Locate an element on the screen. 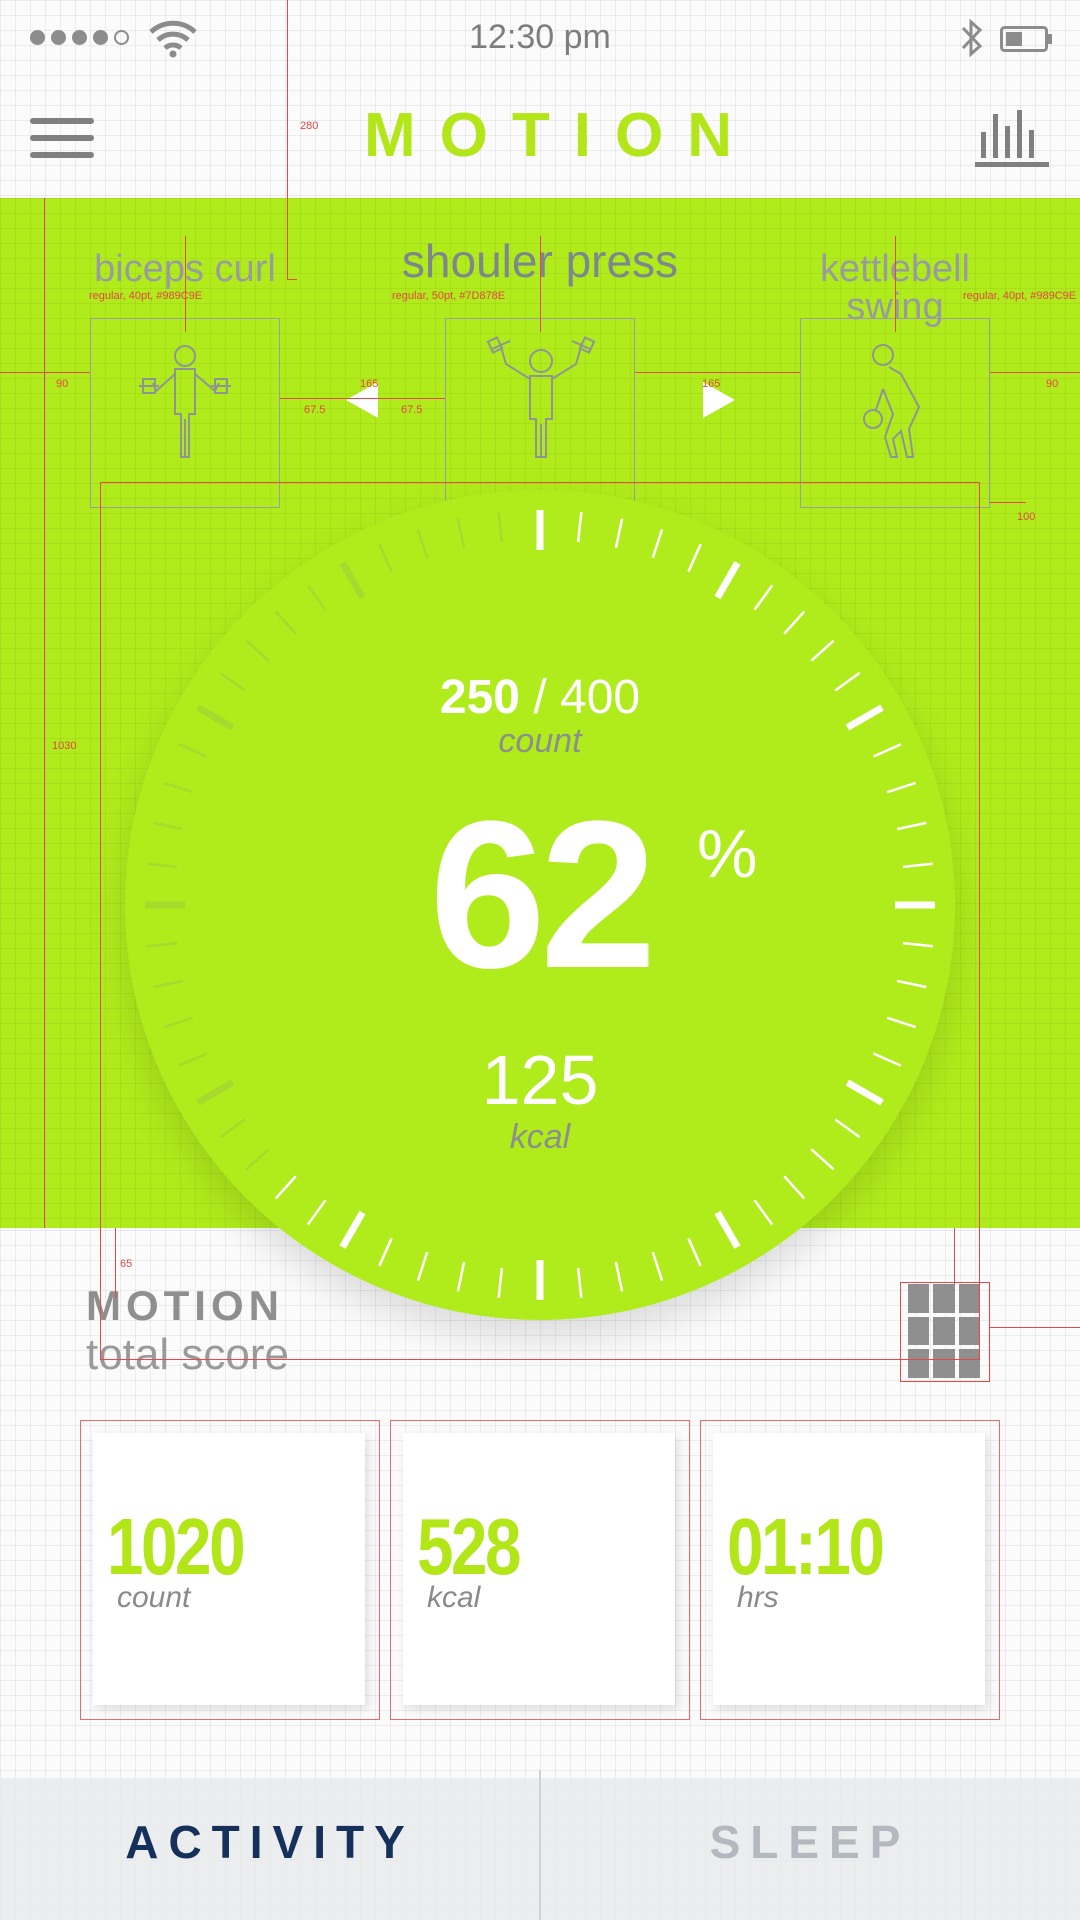 This screenshot has height=1920, width=1080. hamburger-icon is located at coordinates (62, 121).